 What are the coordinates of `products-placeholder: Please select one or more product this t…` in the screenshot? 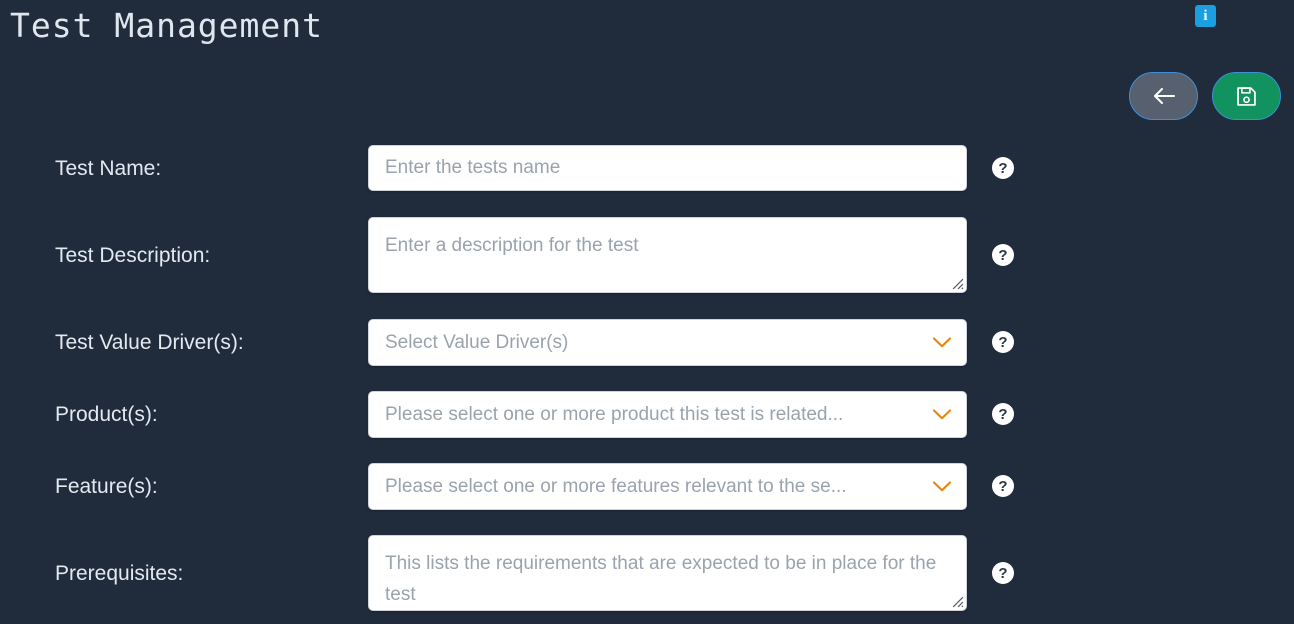 It's located at (614, 414).